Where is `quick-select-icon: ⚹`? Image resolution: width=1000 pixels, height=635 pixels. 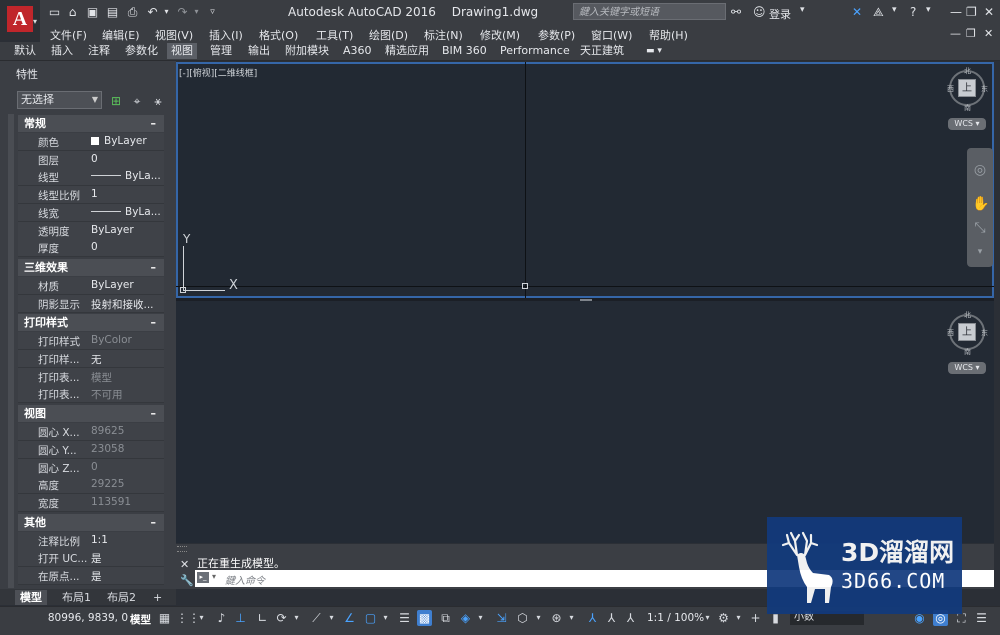 quick-select-icon: ⚹ is located at coordinates (158, 101).